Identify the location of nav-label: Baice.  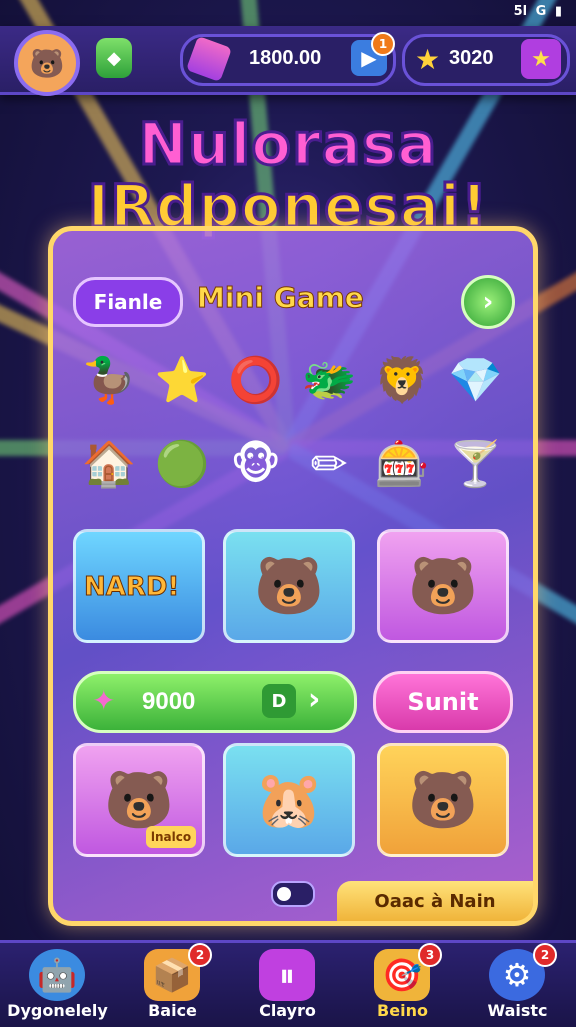
(172, 1010).